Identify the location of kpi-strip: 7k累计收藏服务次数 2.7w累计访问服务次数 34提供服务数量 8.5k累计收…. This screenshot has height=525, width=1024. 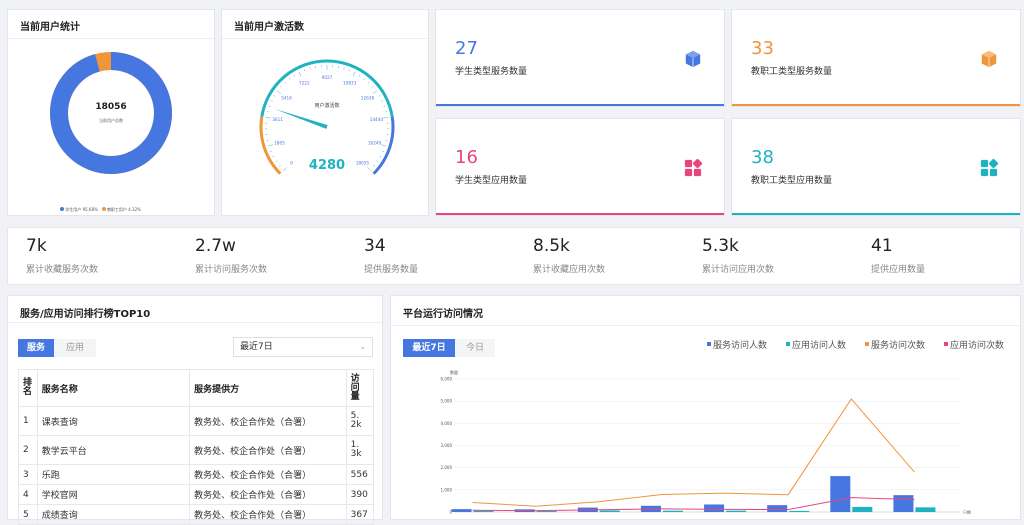
(514, 256).